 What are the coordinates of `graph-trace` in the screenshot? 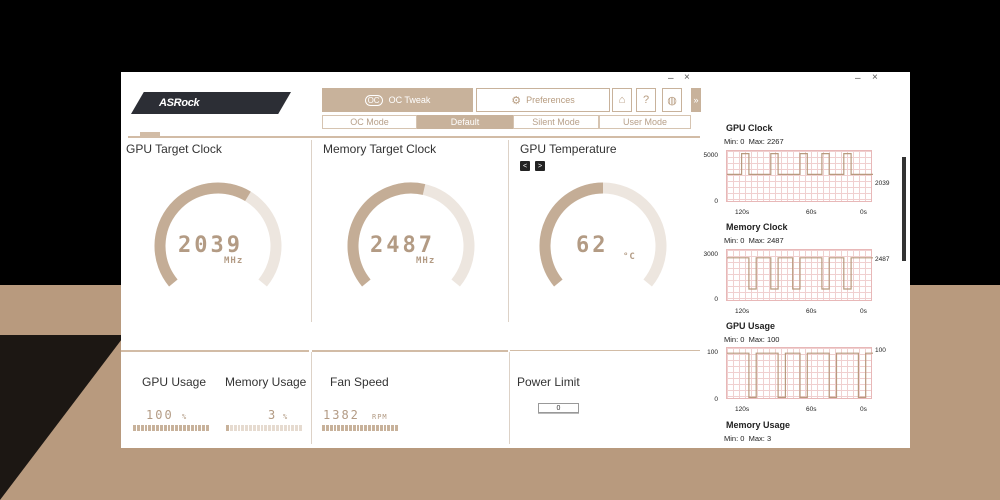 It's located at (800, 164).